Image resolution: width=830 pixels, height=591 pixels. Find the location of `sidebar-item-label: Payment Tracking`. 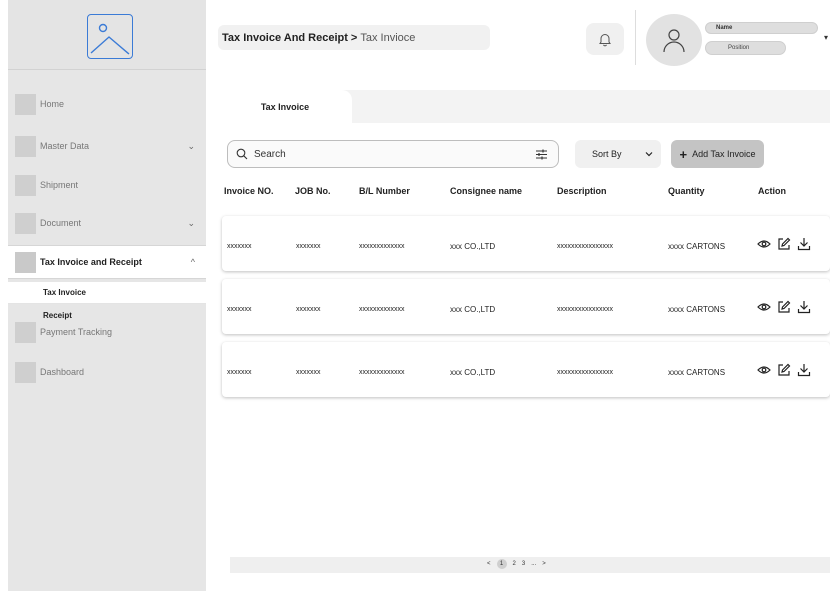

sidebar-item-label: Payment Tracking is located at coordinates (76, 332).